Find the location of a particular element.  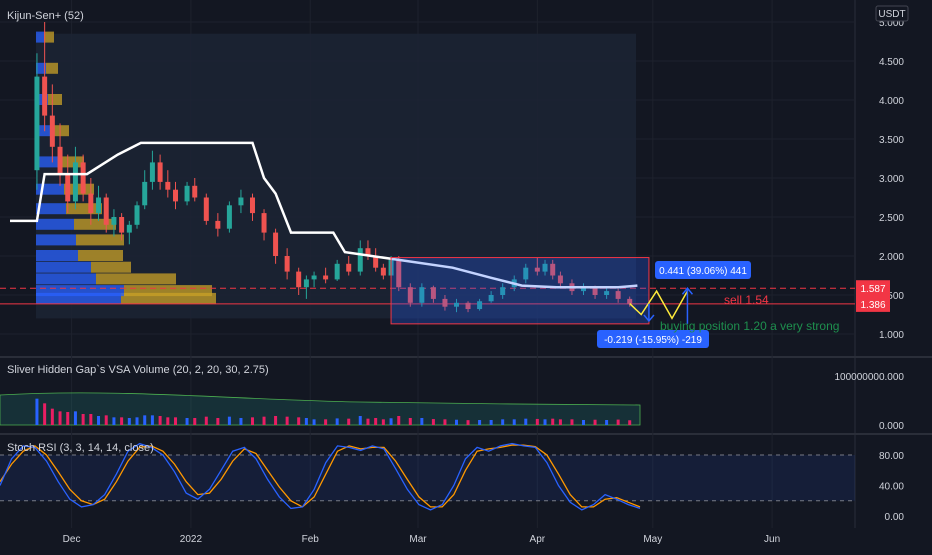

volume-tick-label: 0.000 is located at coordinates (891, 426).